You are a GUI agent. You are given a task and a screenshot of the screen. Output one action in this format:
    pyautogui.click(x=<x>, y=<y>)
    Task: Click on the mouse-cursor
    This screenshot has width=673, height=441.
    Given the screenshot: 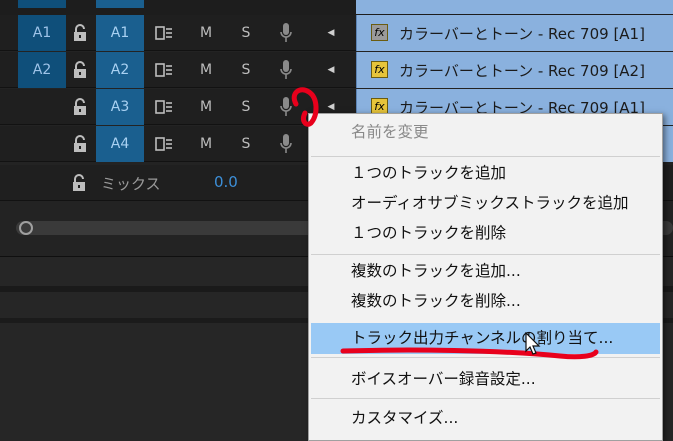 What is the action you would take?
    pyautogui.click(x=533, y=343)
    